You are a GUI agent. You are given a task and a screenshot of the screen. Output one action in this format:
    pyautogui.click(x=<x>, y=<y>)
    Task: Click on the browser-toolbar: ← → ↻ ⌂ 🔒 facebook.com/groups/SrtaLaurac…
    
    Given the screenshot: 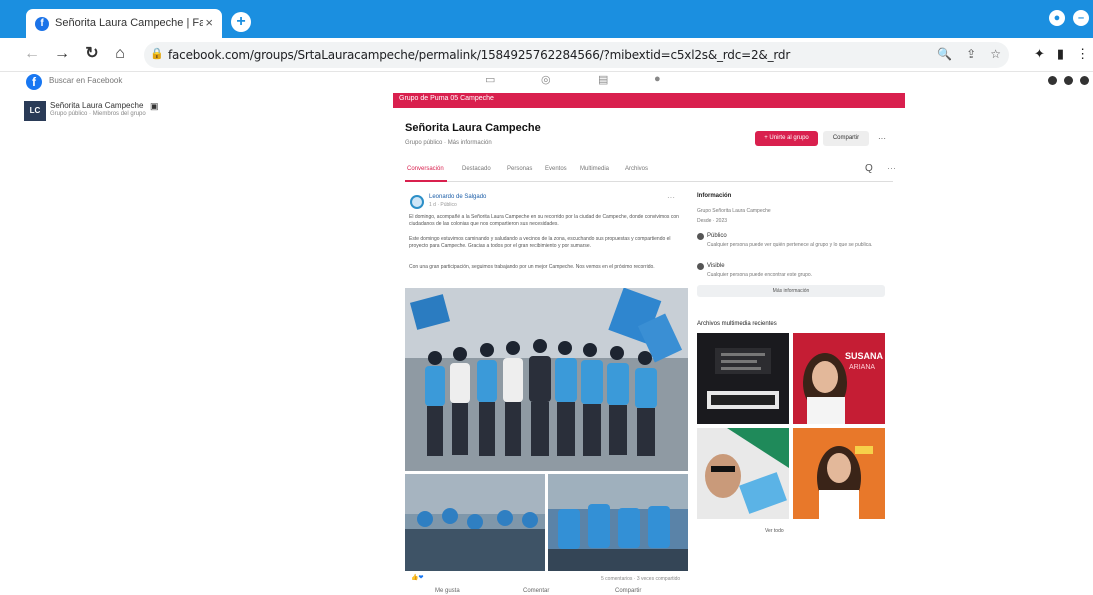 What is the action you would take?
    pyautogui.click(x=546, y=55)
    